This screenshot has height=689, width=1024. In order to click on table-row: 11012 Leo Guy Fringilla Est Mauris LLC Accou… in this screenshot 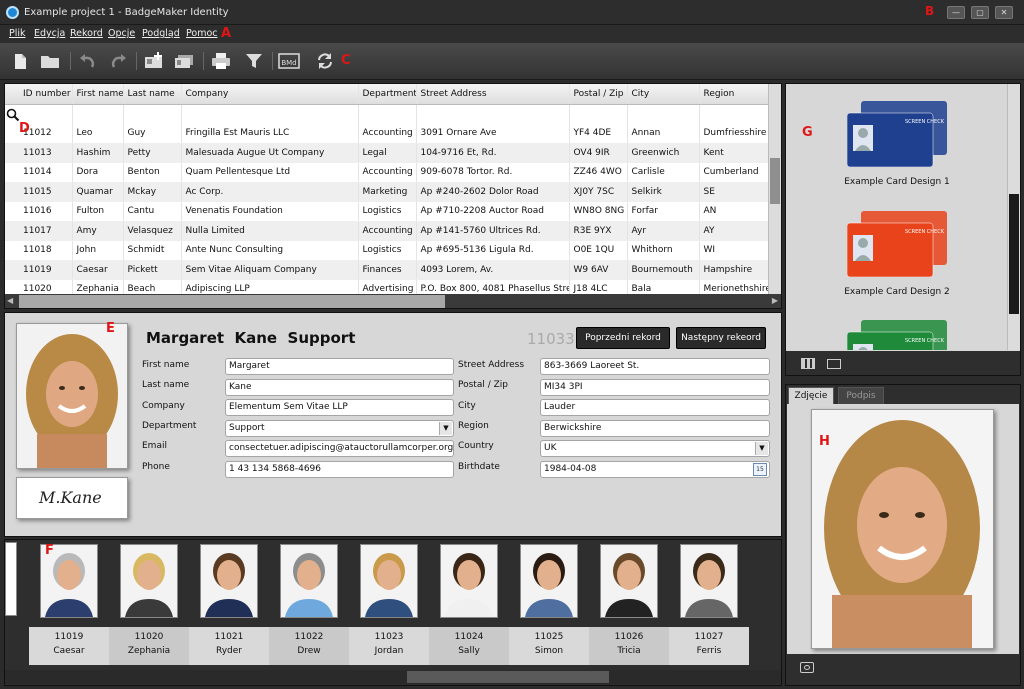, I will do `click(388, 133)`.